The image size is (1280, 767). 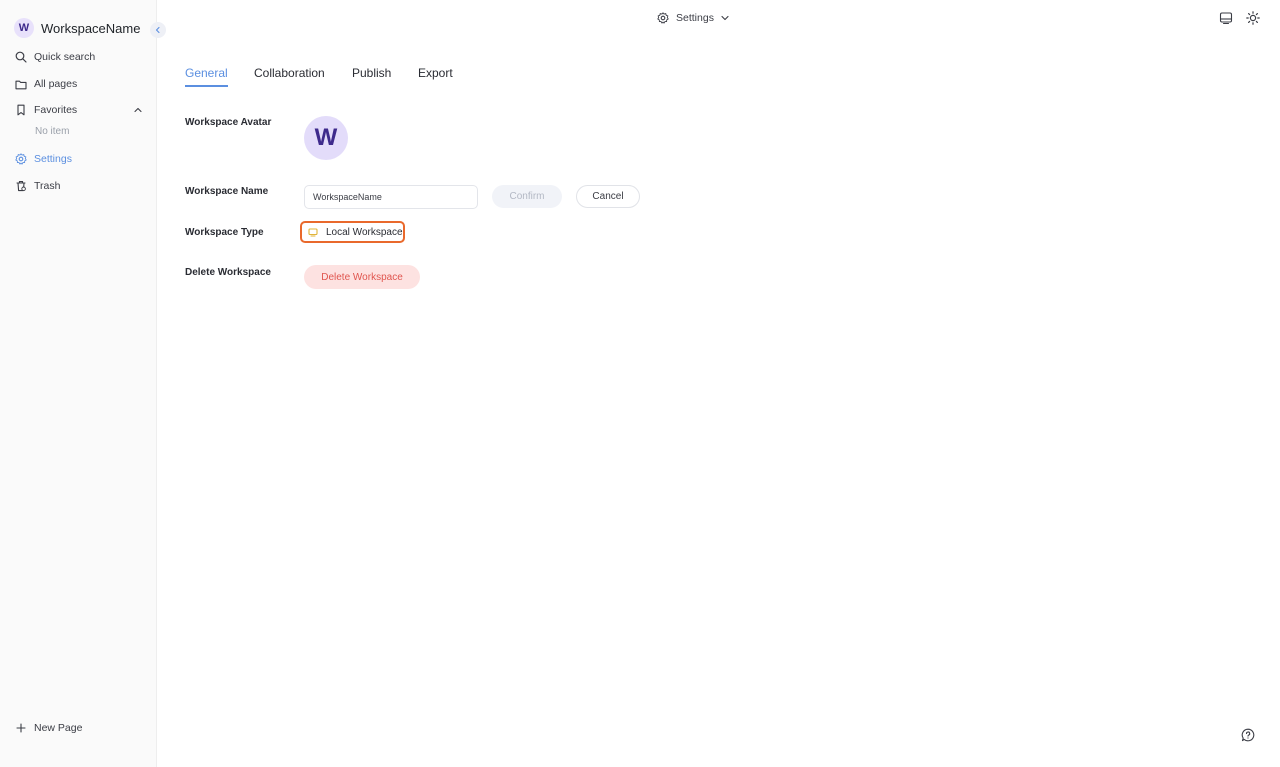 I want to click on confirm-button: Confirm, so click(x=527, y=196).